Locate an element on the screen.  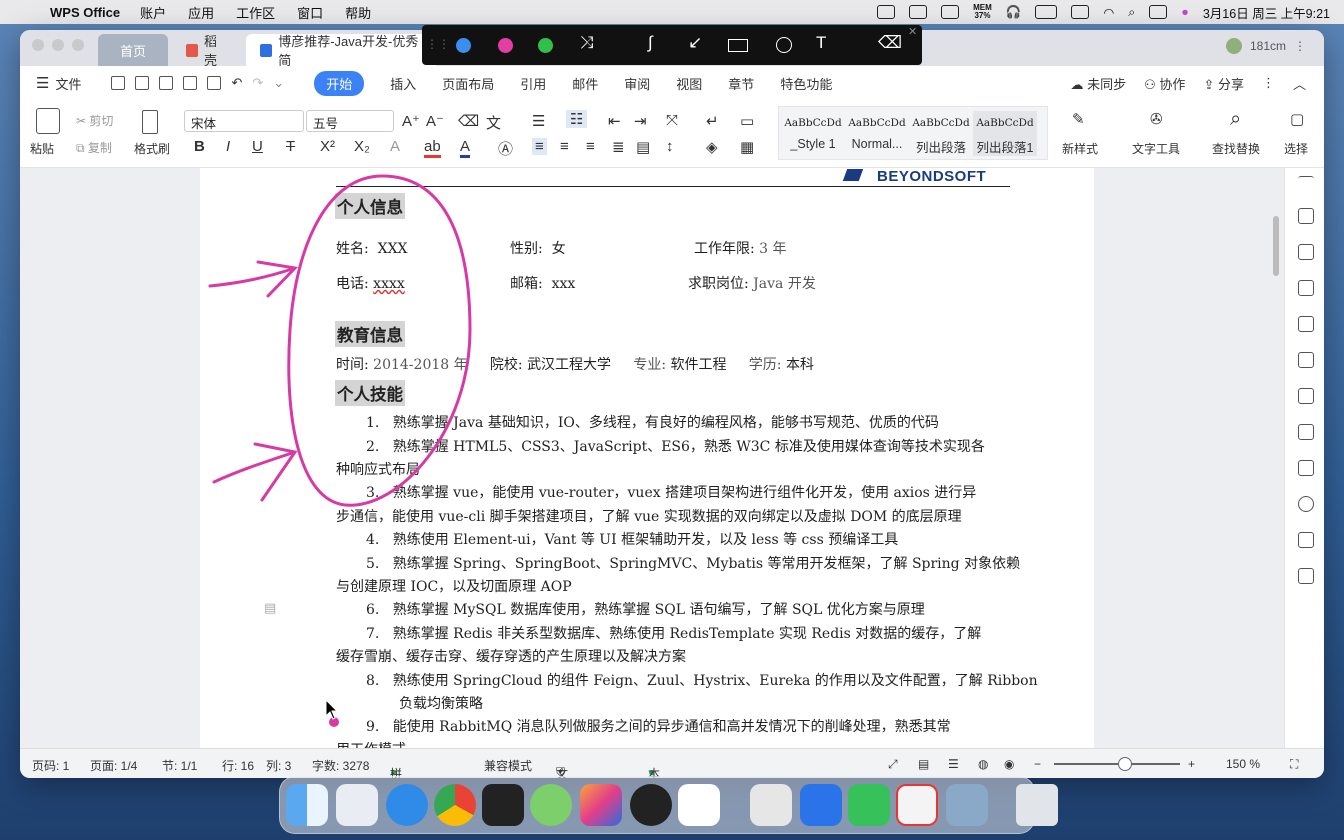
menu-workspace: 工作区 is located at coordinates (255, 12).